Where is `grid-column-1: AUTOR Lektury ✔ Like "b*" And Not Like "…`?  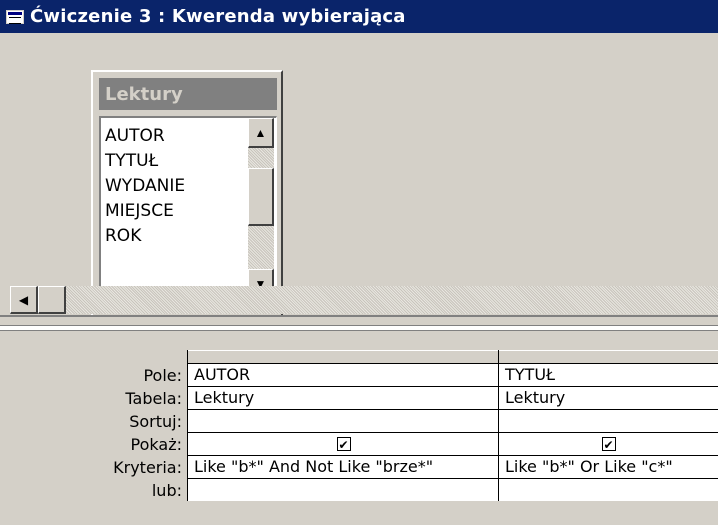 grid-column-1: AUTOR Lektury ✔ Like "b*" And Not Like "… is located at coordinates (343, 425).